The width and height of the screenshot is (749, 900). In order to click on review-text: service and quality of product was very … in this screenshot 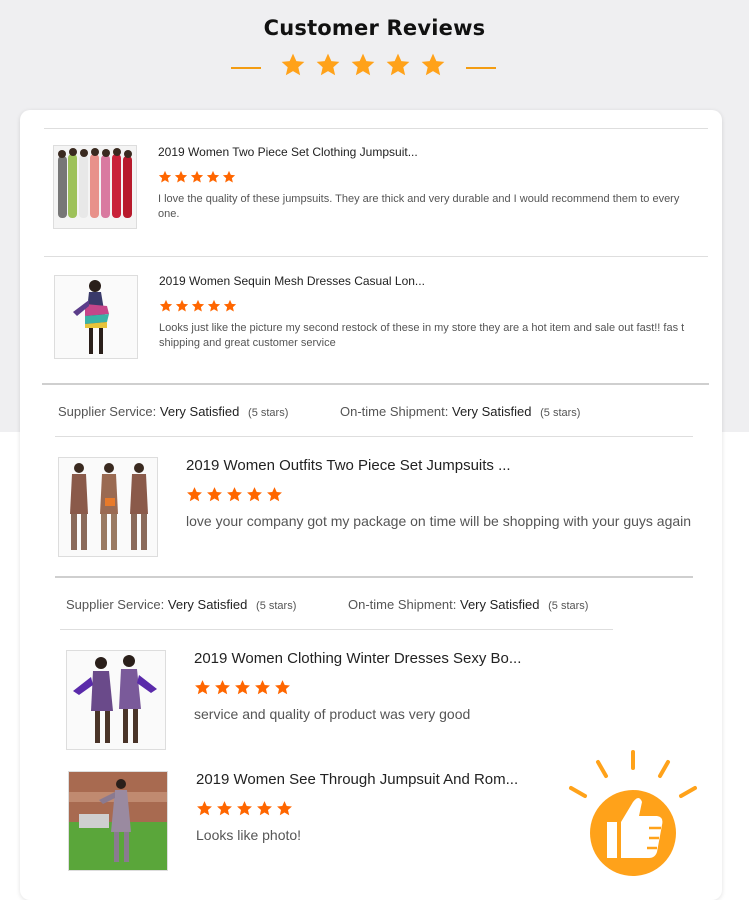, I will do `click(332, 714)`.